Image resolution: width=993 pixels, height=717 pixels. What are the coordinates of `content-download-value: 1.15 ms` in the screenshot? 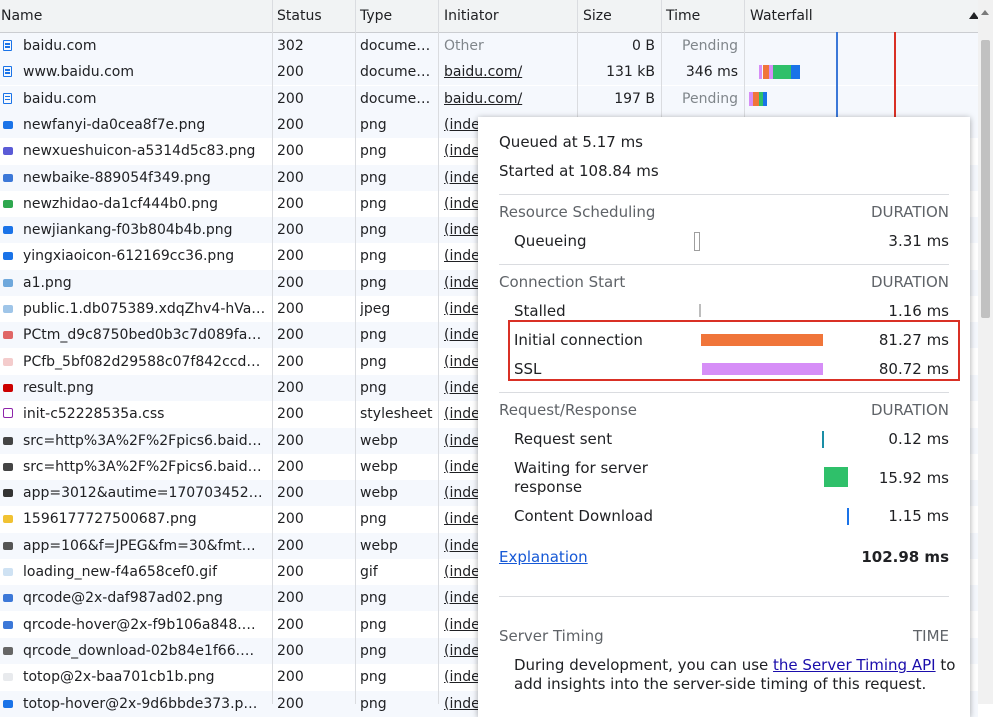 It's located at (918, 516).